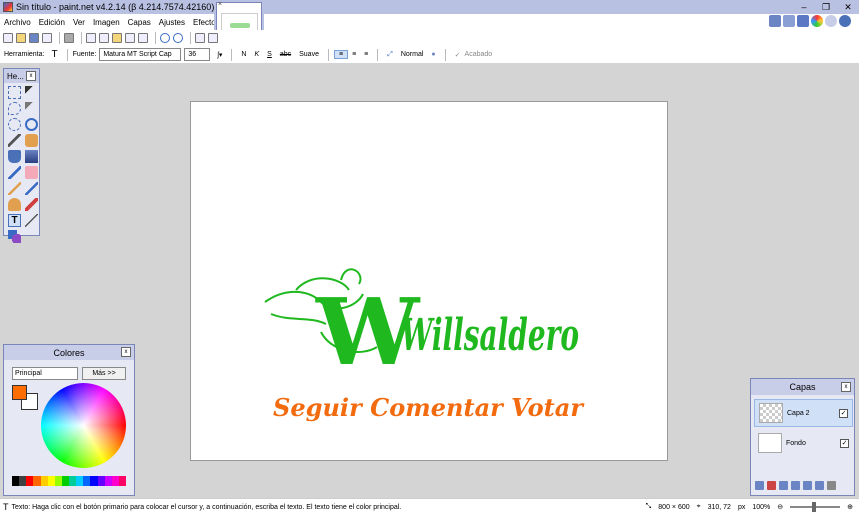 The width and height of the screenshot is (859, 515). Describe the element at coordinates (197, 54) in the screenshot. I see `font-size-select: 36` at that location.